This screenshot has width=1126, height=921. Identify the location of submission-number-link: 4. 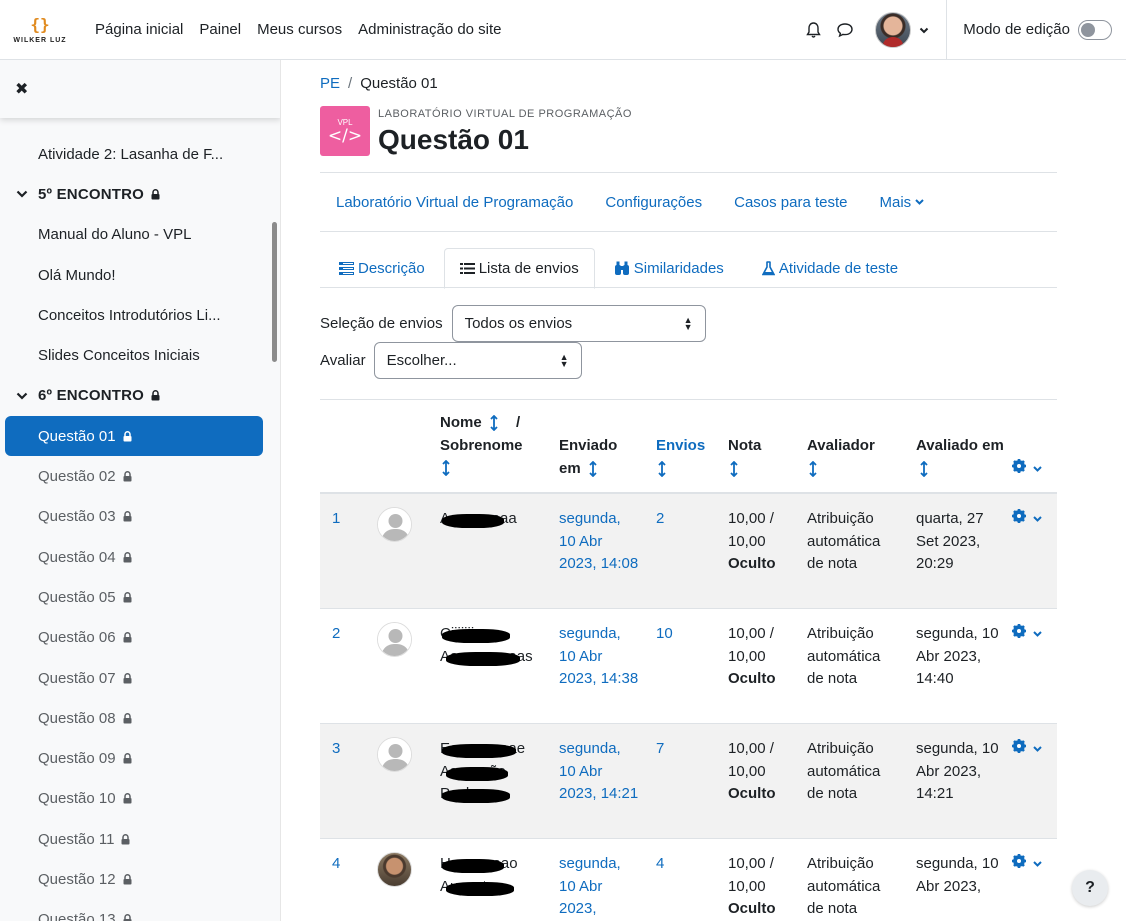
(336, 864).